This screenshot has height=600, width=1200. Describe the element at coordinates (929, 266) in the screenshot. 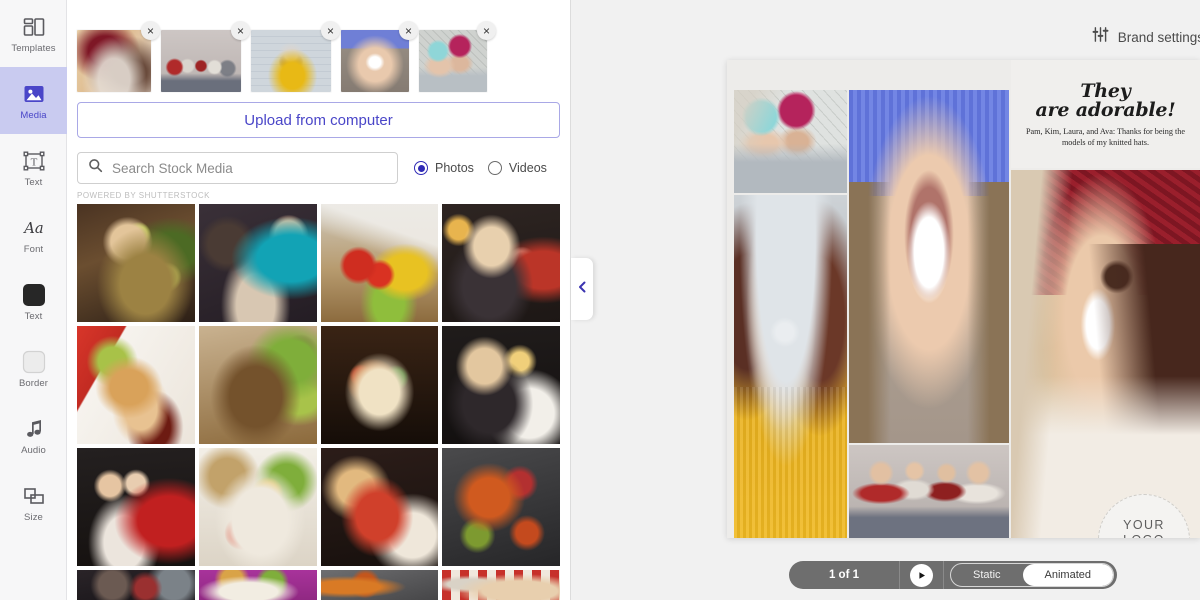

I see `canvas-photo-woman-blue-hat` at that location.